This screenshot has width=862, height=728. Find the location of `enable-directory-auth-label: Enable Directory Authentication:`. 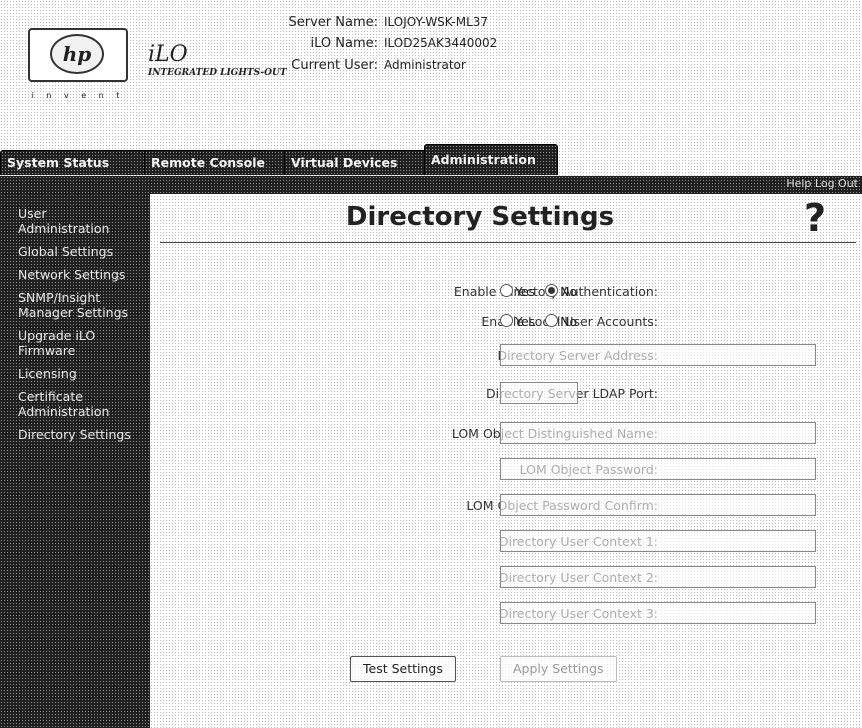

enable-directory-auth-label: Enable Directory Authentication: is located at coordinates (555, 291).